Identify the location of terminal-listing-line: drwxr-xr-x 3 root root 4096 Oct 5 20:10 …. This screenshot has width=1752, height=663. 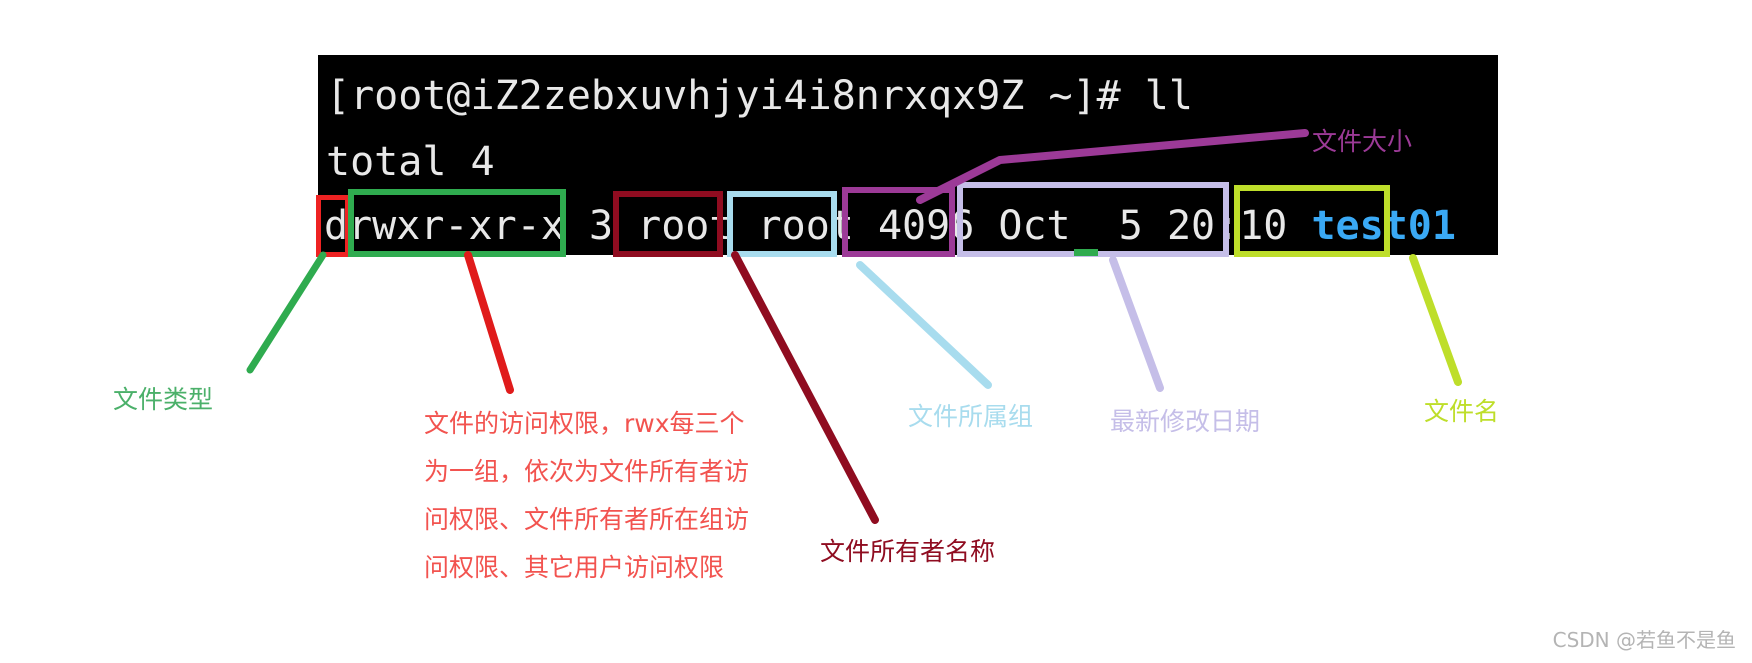
(890, 226).